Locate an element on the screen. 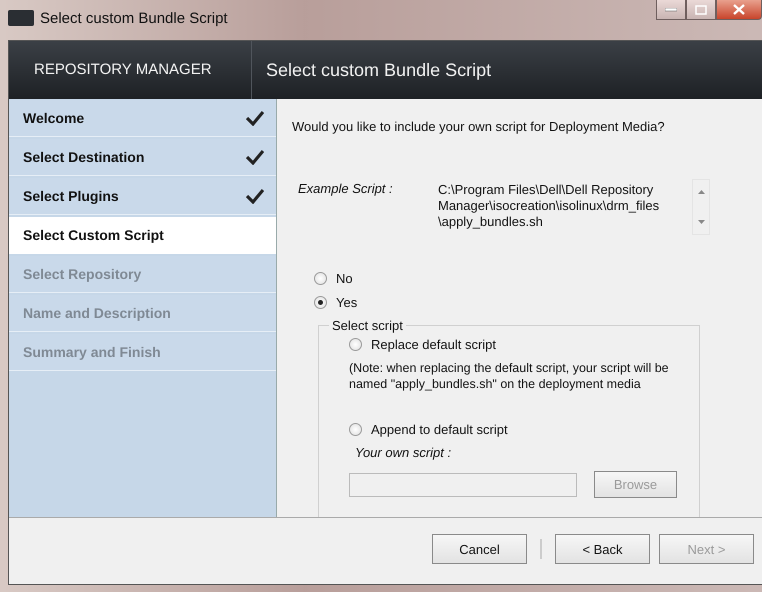 This screenshot has width=762, height=592. example-script-path: C:\Program Files\Dell\Dell Repository Manager\isocreation\isolinux\drm_files \apply_bundles.sh is located at coordinates (549, 206).